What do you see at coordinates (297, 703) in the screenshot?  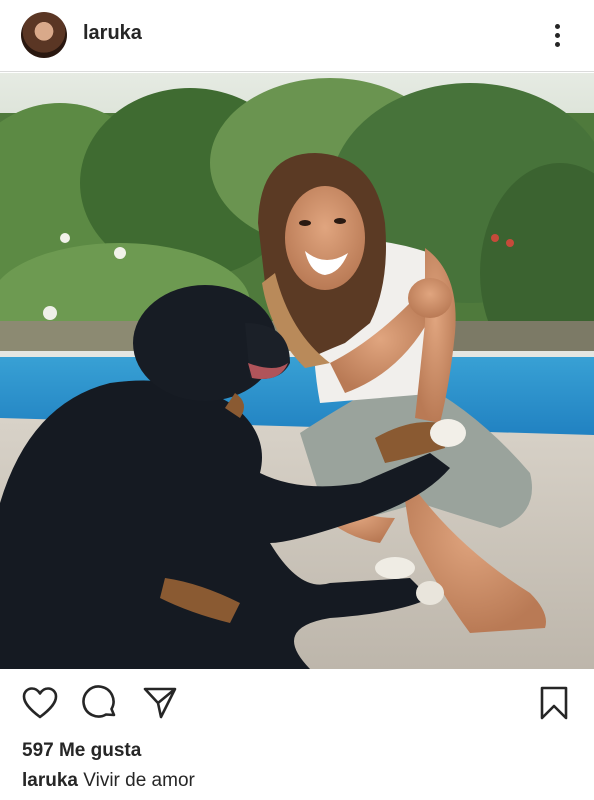 I see `post-actions` at bounding box center [297, 703].